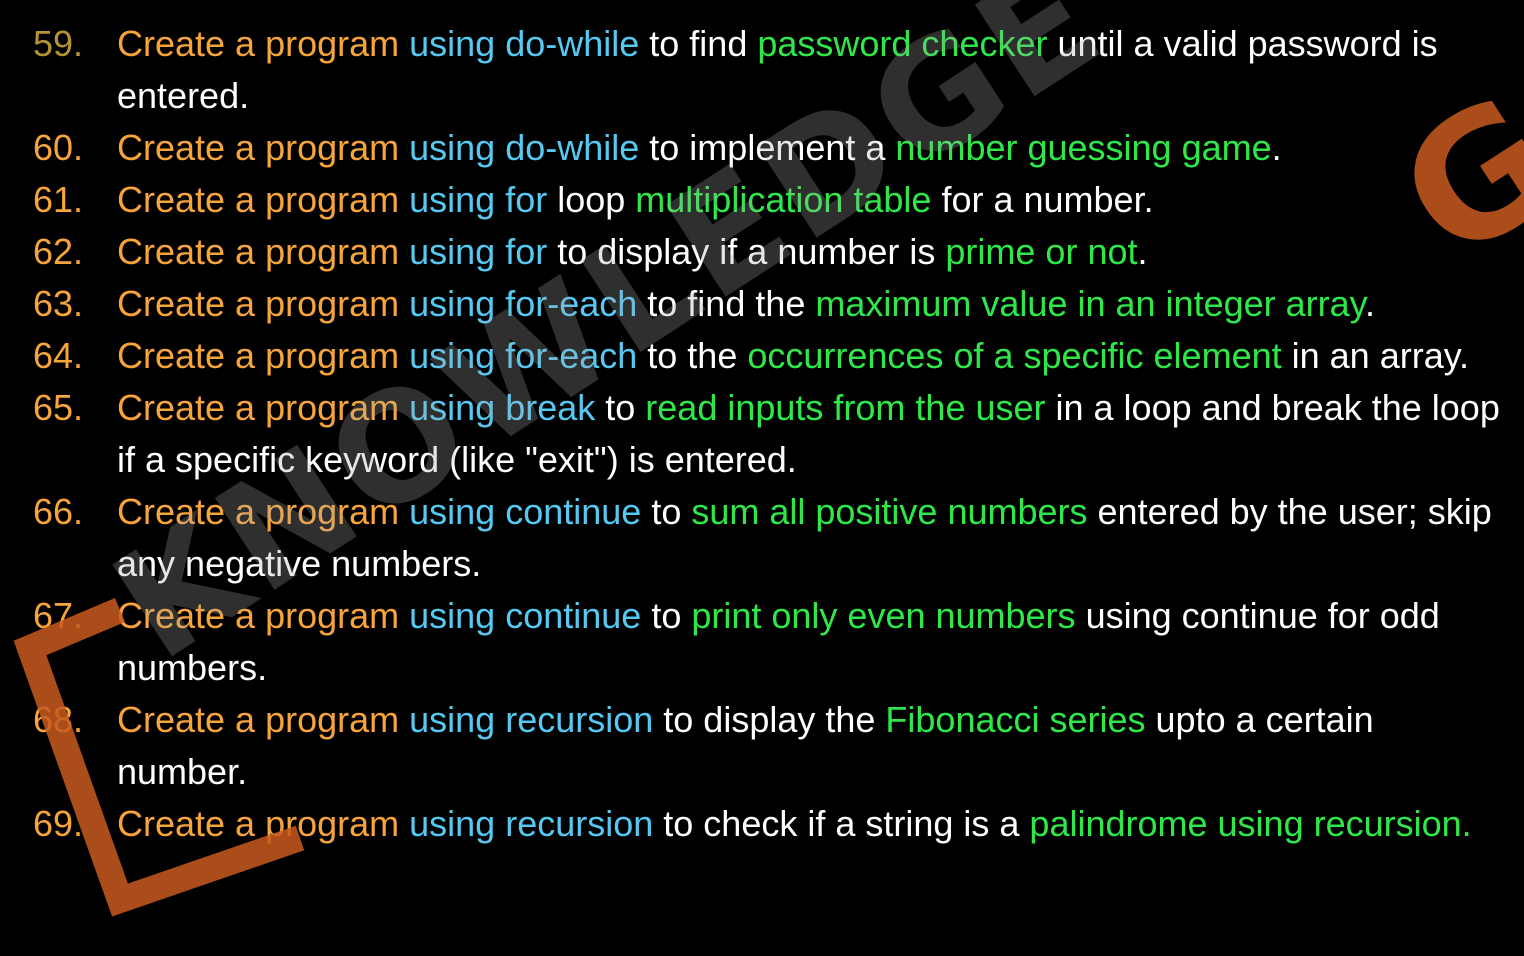 This screenshot has width=1524, height=956. I want to click on item-number: 66., so click(58, 511).